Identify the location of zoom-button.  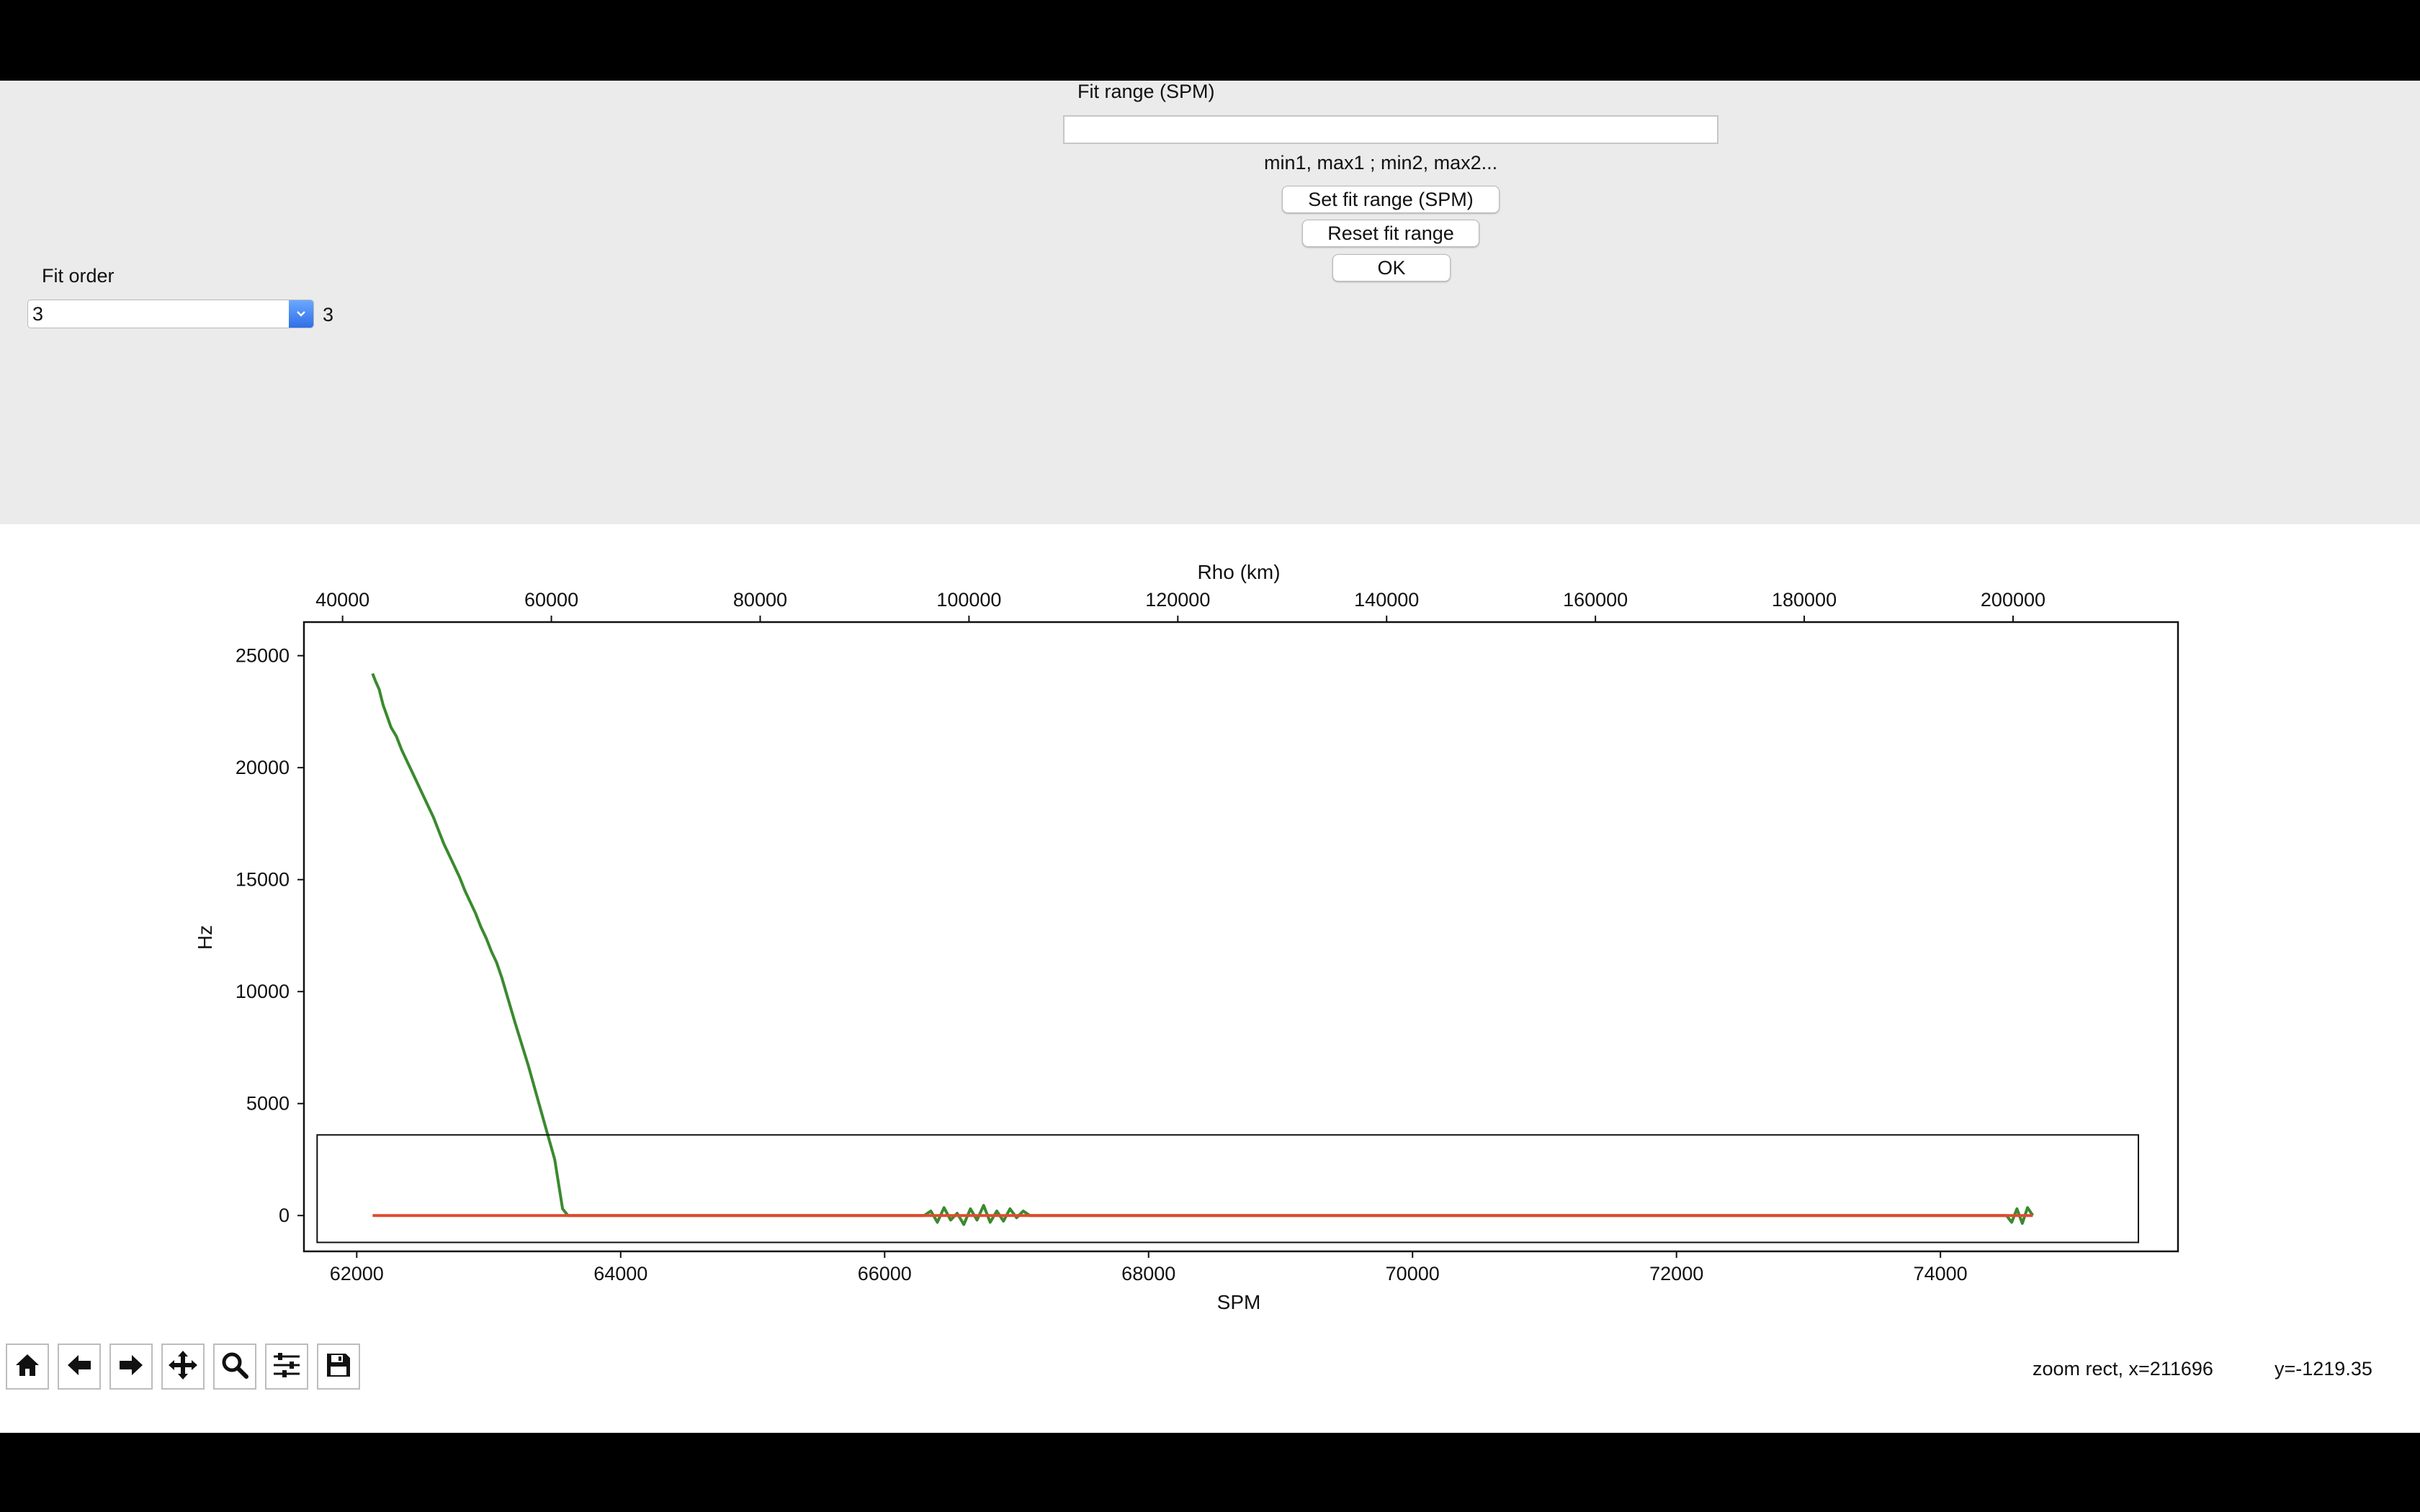
(234, 1367).